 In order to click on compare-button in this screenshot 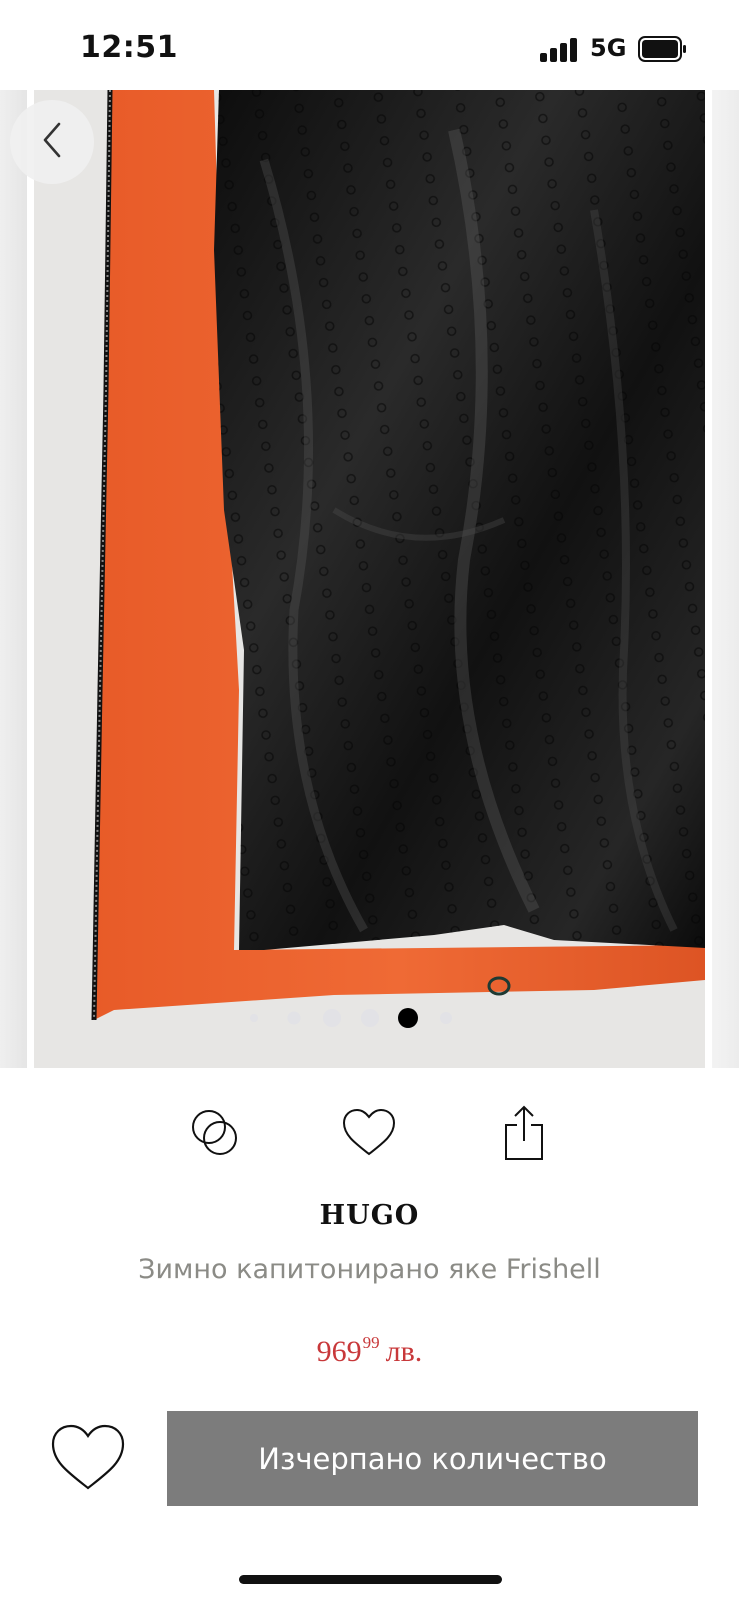, I will do `click(215, 1135)`.